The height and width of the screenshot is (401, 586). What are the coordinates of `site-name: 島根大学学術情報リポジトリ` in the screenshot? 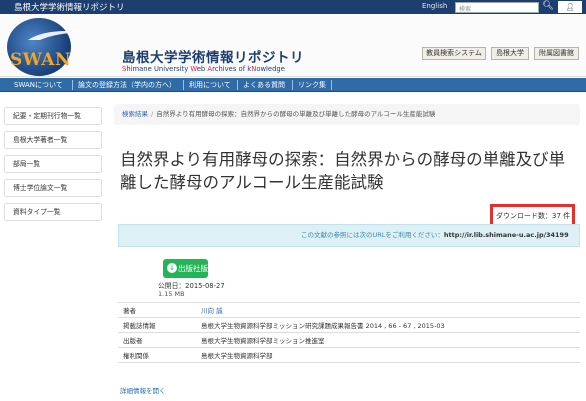 It's located at (69, 7).